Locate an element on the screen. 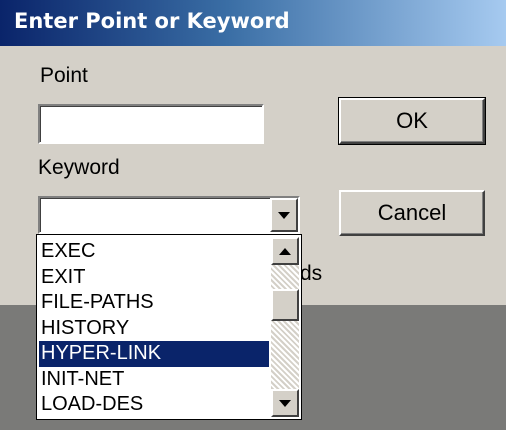  point-input is located at coordinates (151, 124).